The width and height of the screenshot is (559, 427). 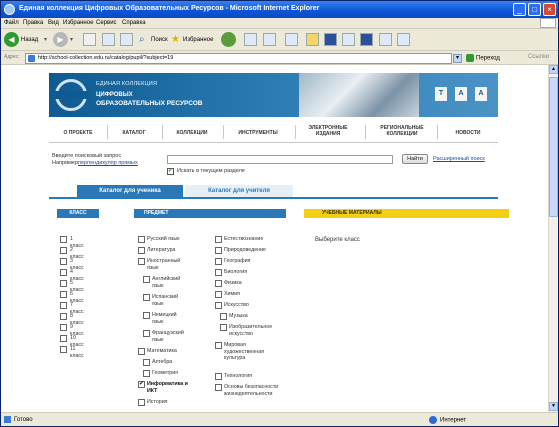 What do you see at coordinates (164, 264) in the screenshot?
I see `subject-label: Иностранный язык` at bounding box center [164, 264].